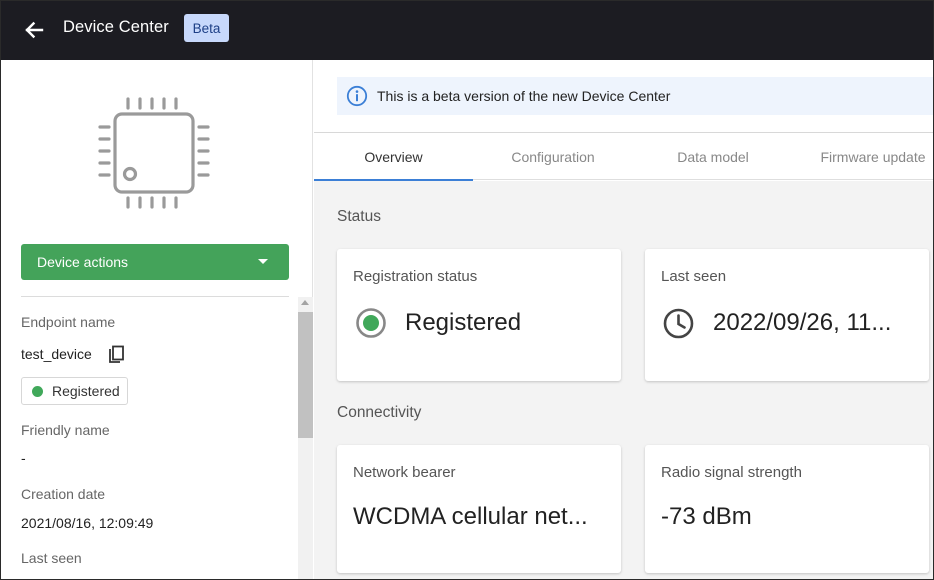 The image size is (934, 580). I want to click on status-badge: Registered, so click(74, 391).